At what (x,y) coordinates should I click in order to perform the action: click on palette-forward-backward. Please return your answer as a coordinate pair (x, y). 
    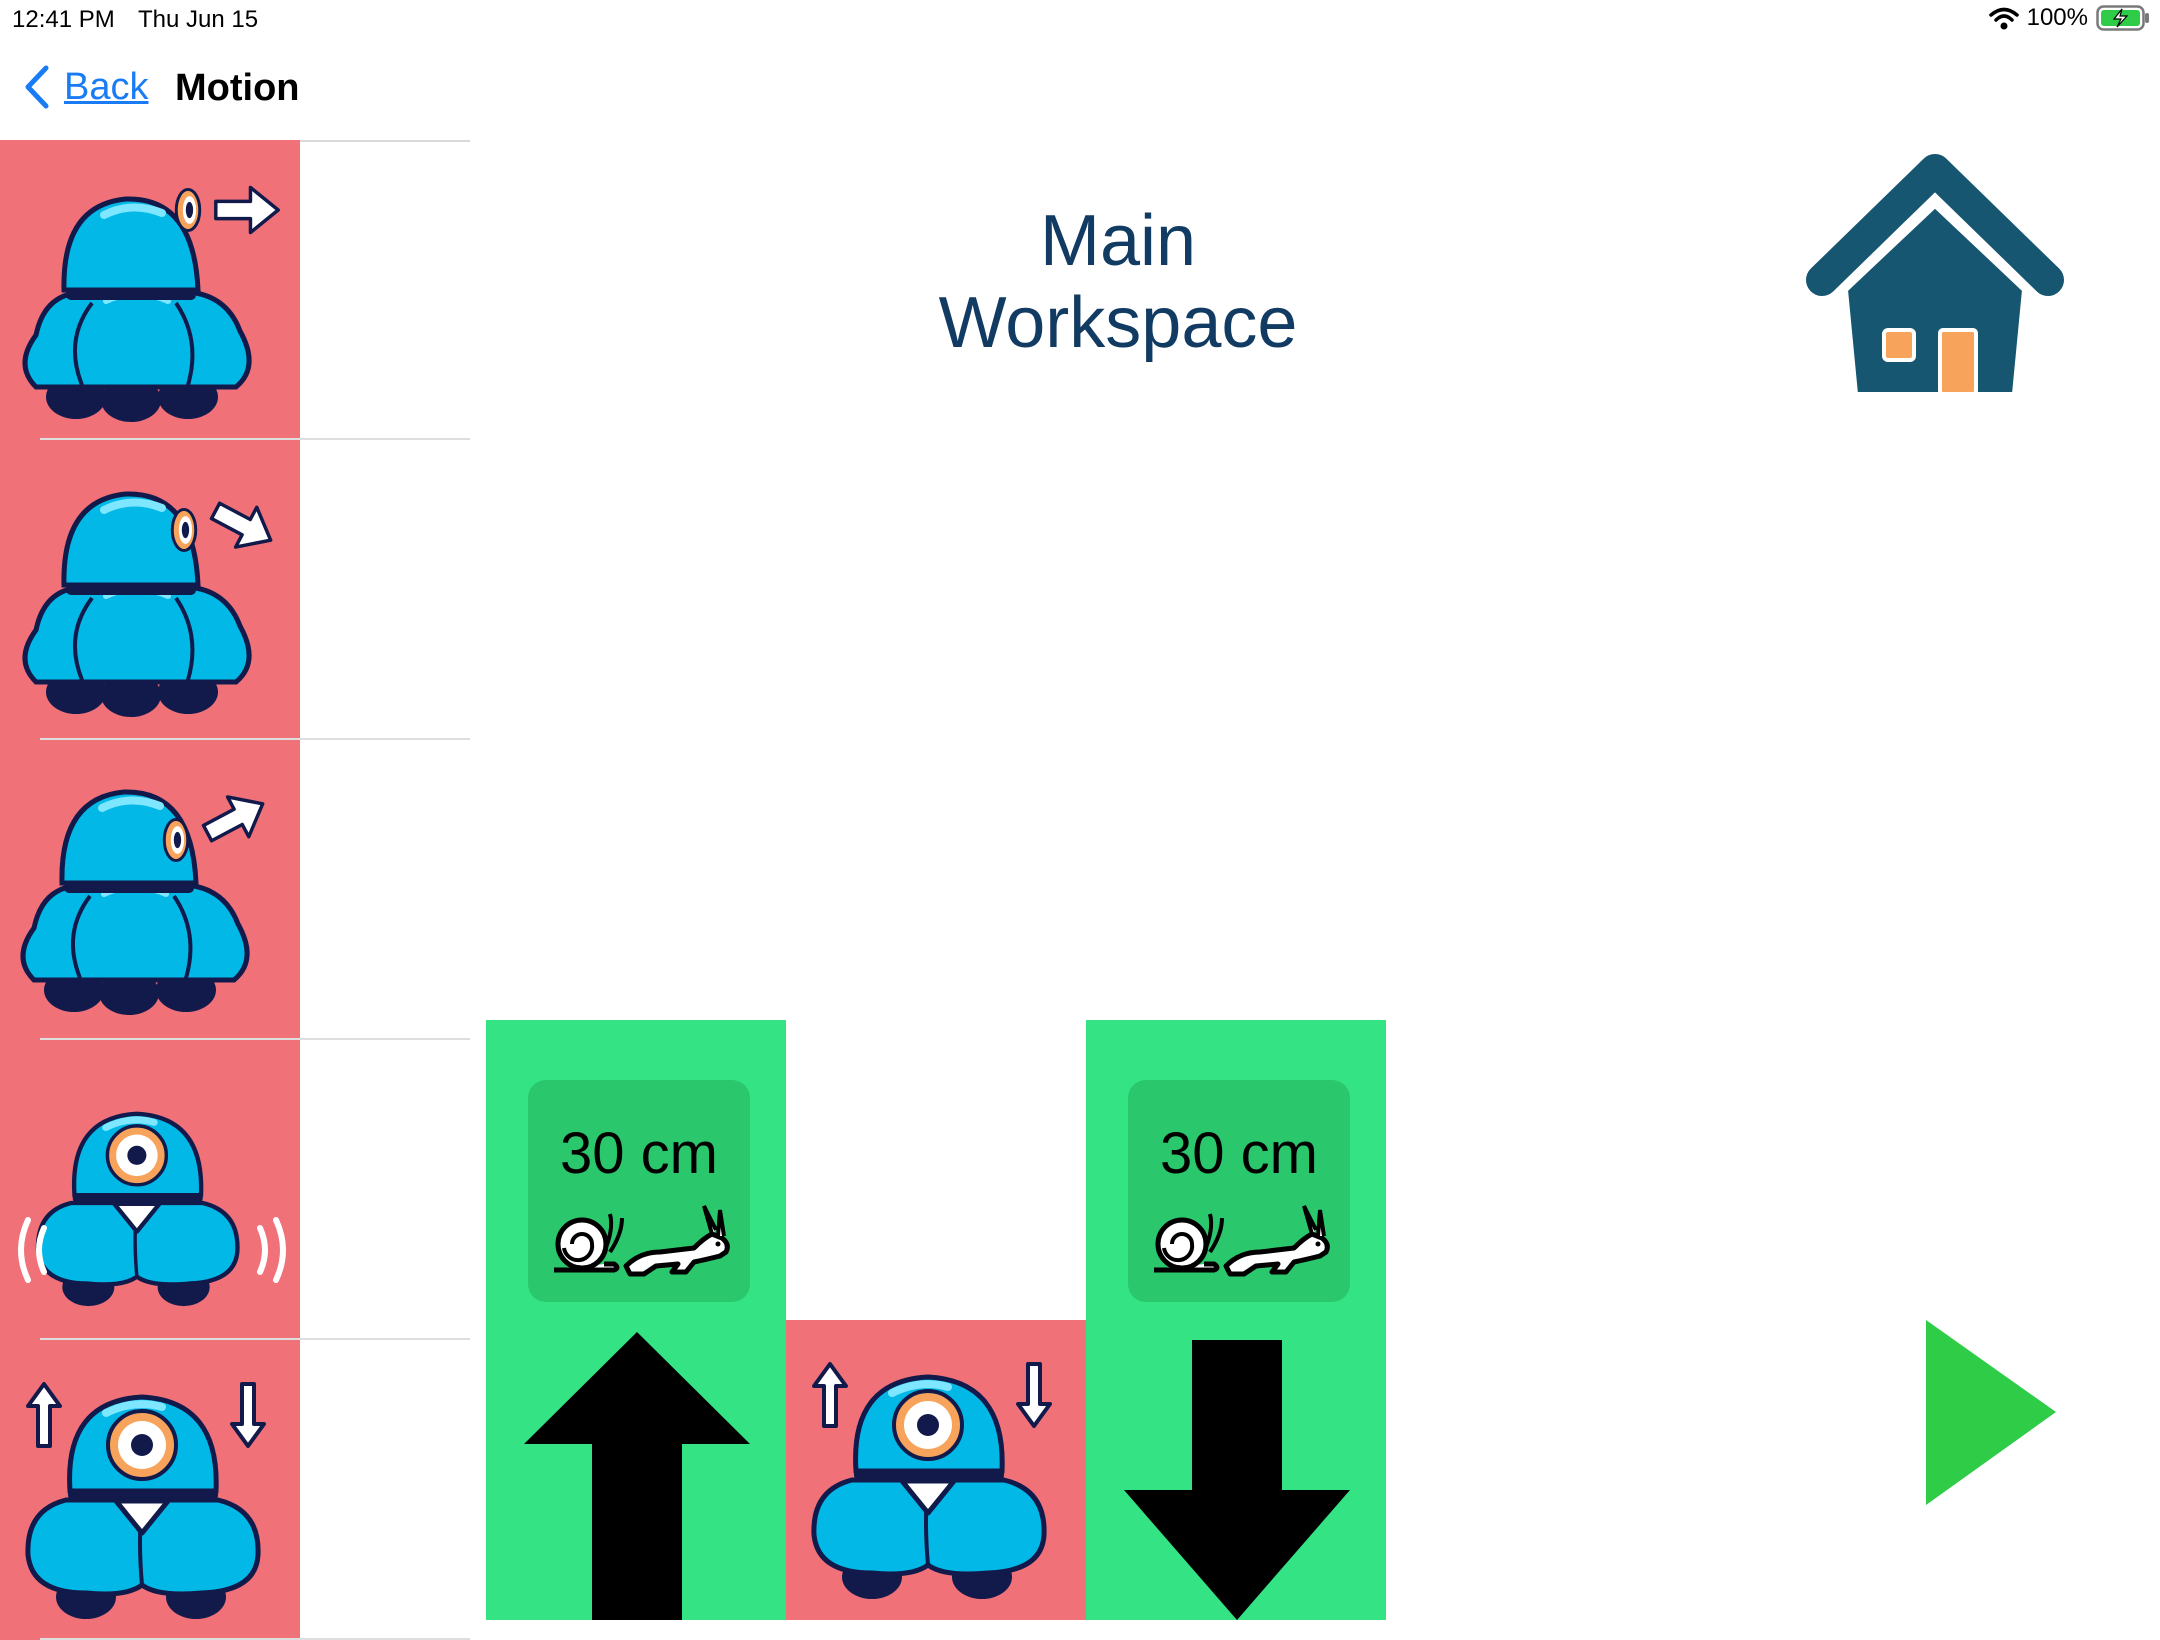
    Looking at the image, I should click on (235, 1490).